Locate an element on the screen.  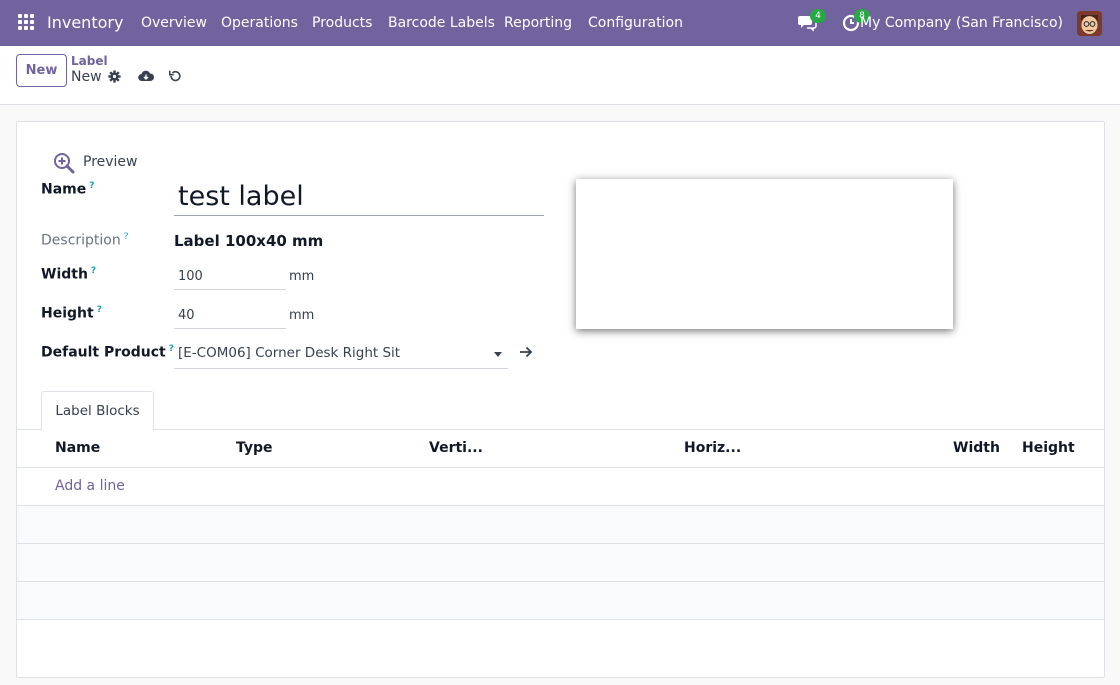
messages-button: 4 is located at coordinates (811, 21).